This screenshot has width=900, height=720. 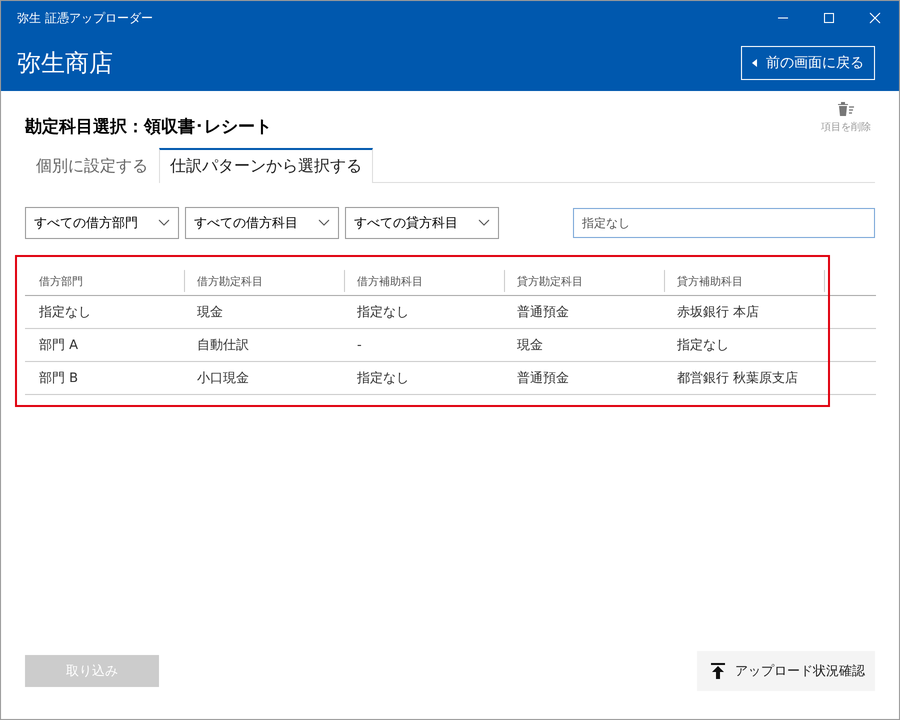 I want to click on column-header: 借方勘定科目, so click(x=265, y=281).